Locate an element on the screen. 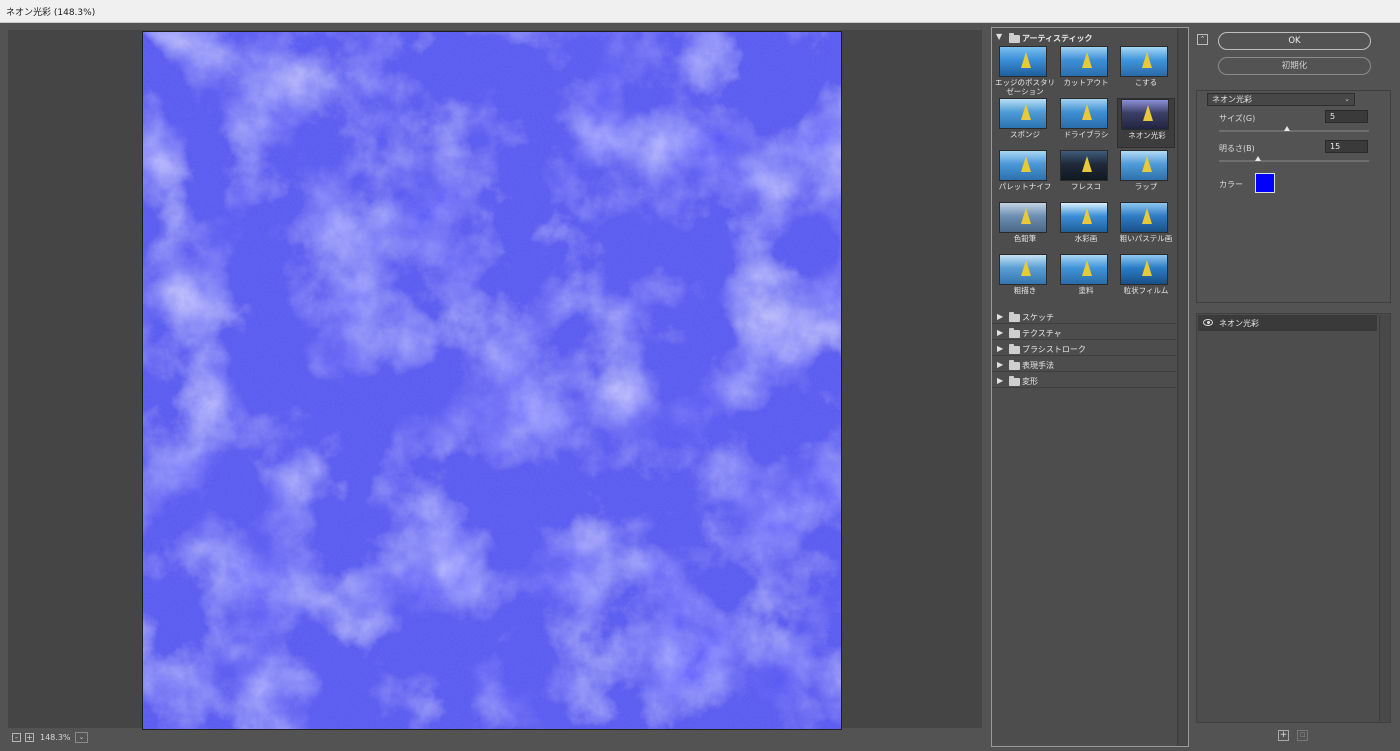  trash-icon: ▫ is located at coordinates (1302, 735).